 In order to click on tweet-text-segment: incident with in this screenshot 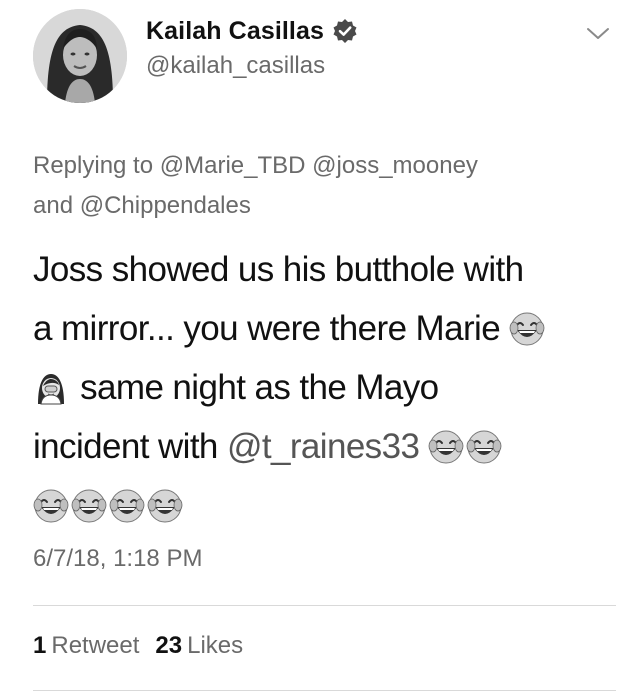, I will do `click(125, 446)`.